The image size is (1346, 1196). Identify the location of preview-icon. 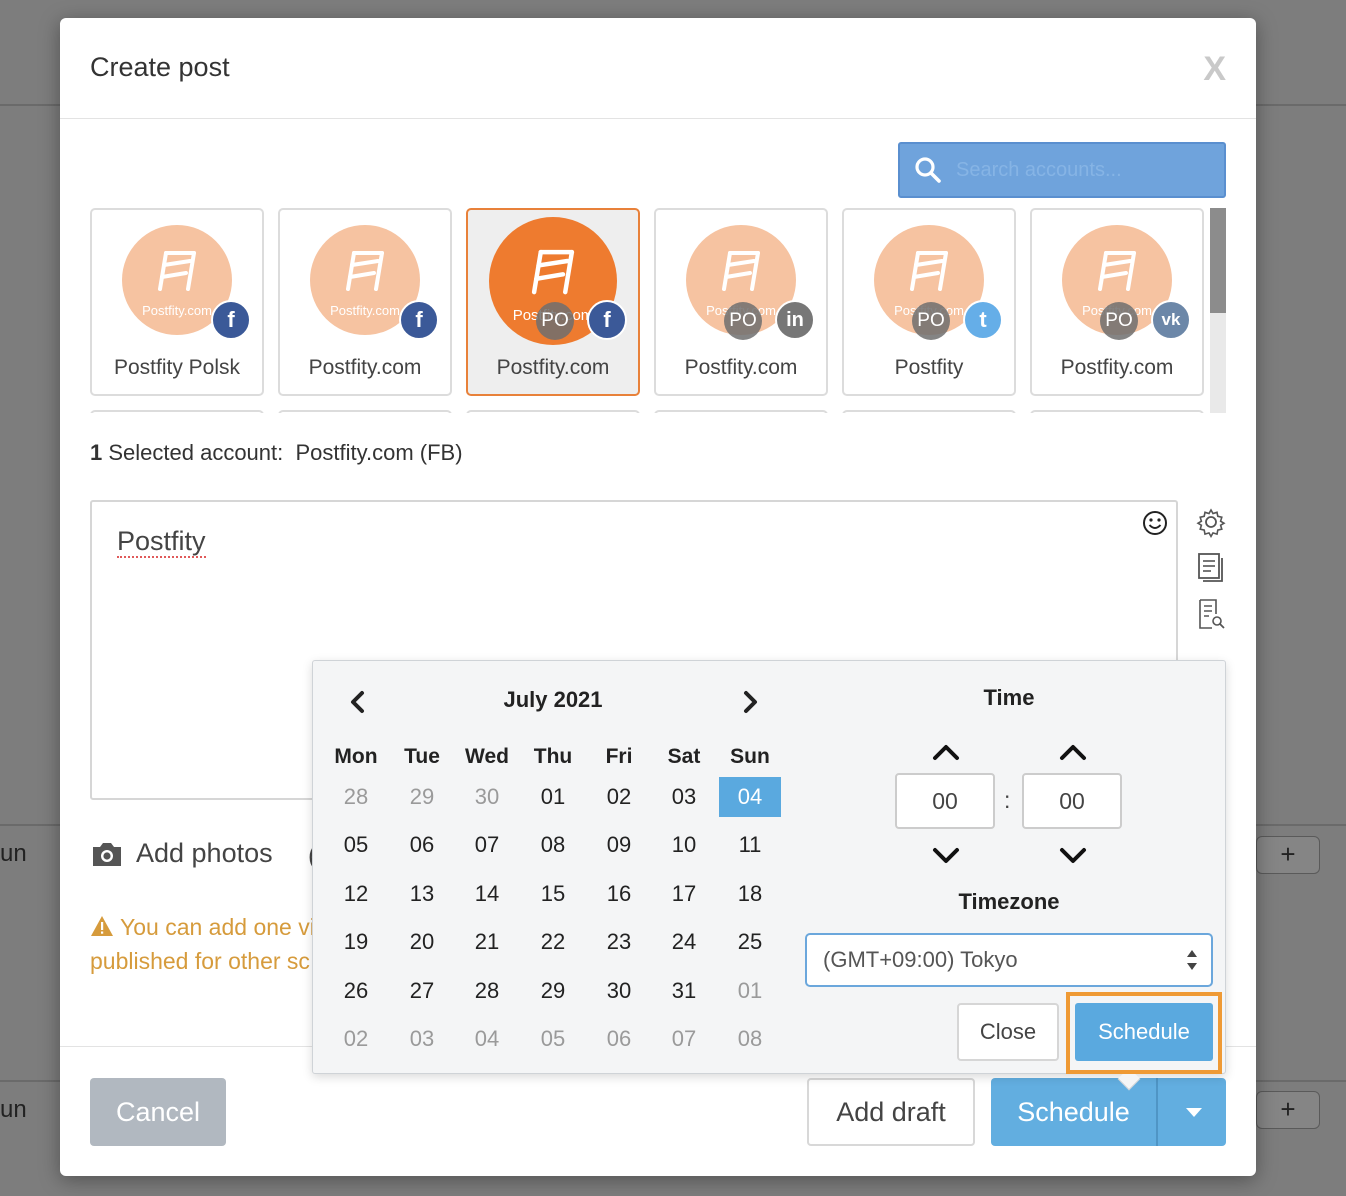
(1211, 614).